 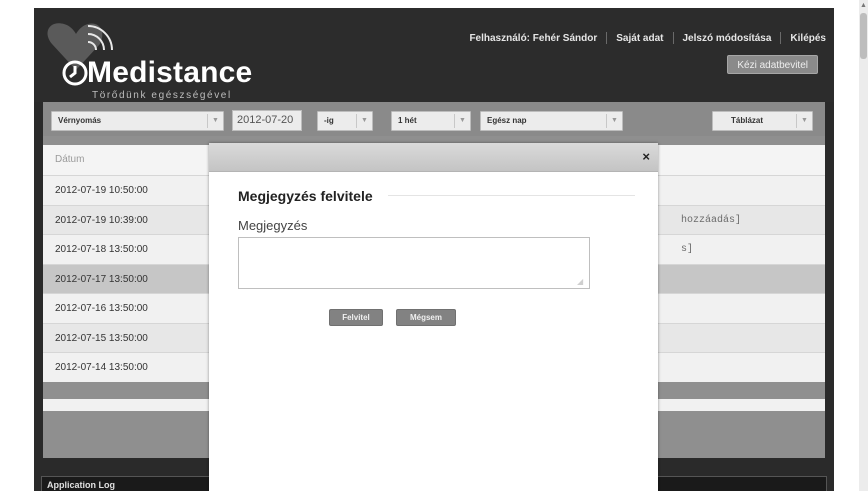 What do you see at coordinates (101, 220) in the screenshot?
I see `row-date: 2012-07-19 10:39:00` at bounding box center [101, 220].